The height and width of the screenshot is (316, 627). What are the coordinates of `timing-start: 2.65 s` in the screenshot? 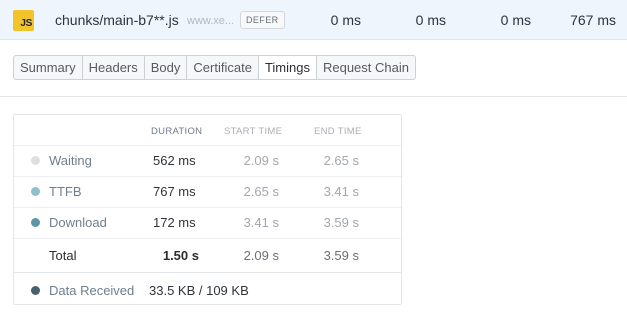 It's located at (261, 191).